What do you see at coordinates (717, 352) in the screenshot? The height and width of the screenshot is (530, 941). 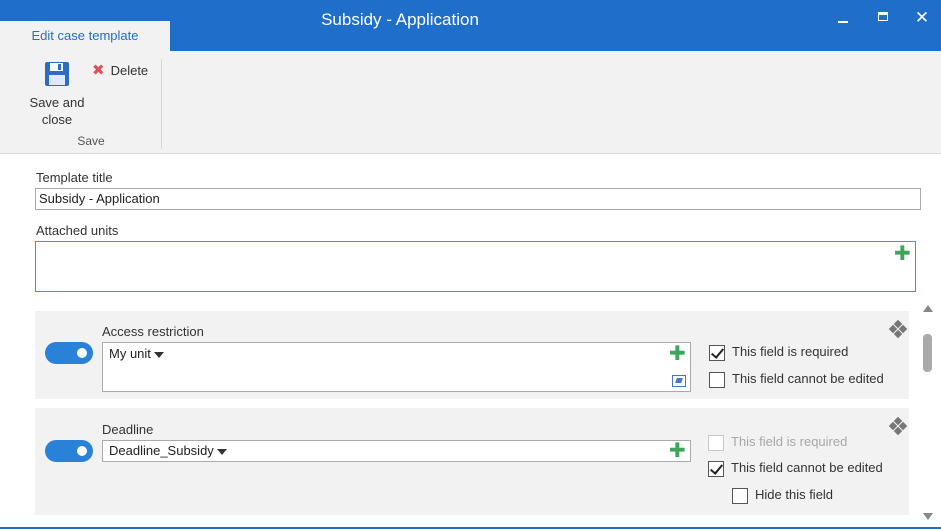 I see `access-required-checkbox` at bounding box center [717, 352].